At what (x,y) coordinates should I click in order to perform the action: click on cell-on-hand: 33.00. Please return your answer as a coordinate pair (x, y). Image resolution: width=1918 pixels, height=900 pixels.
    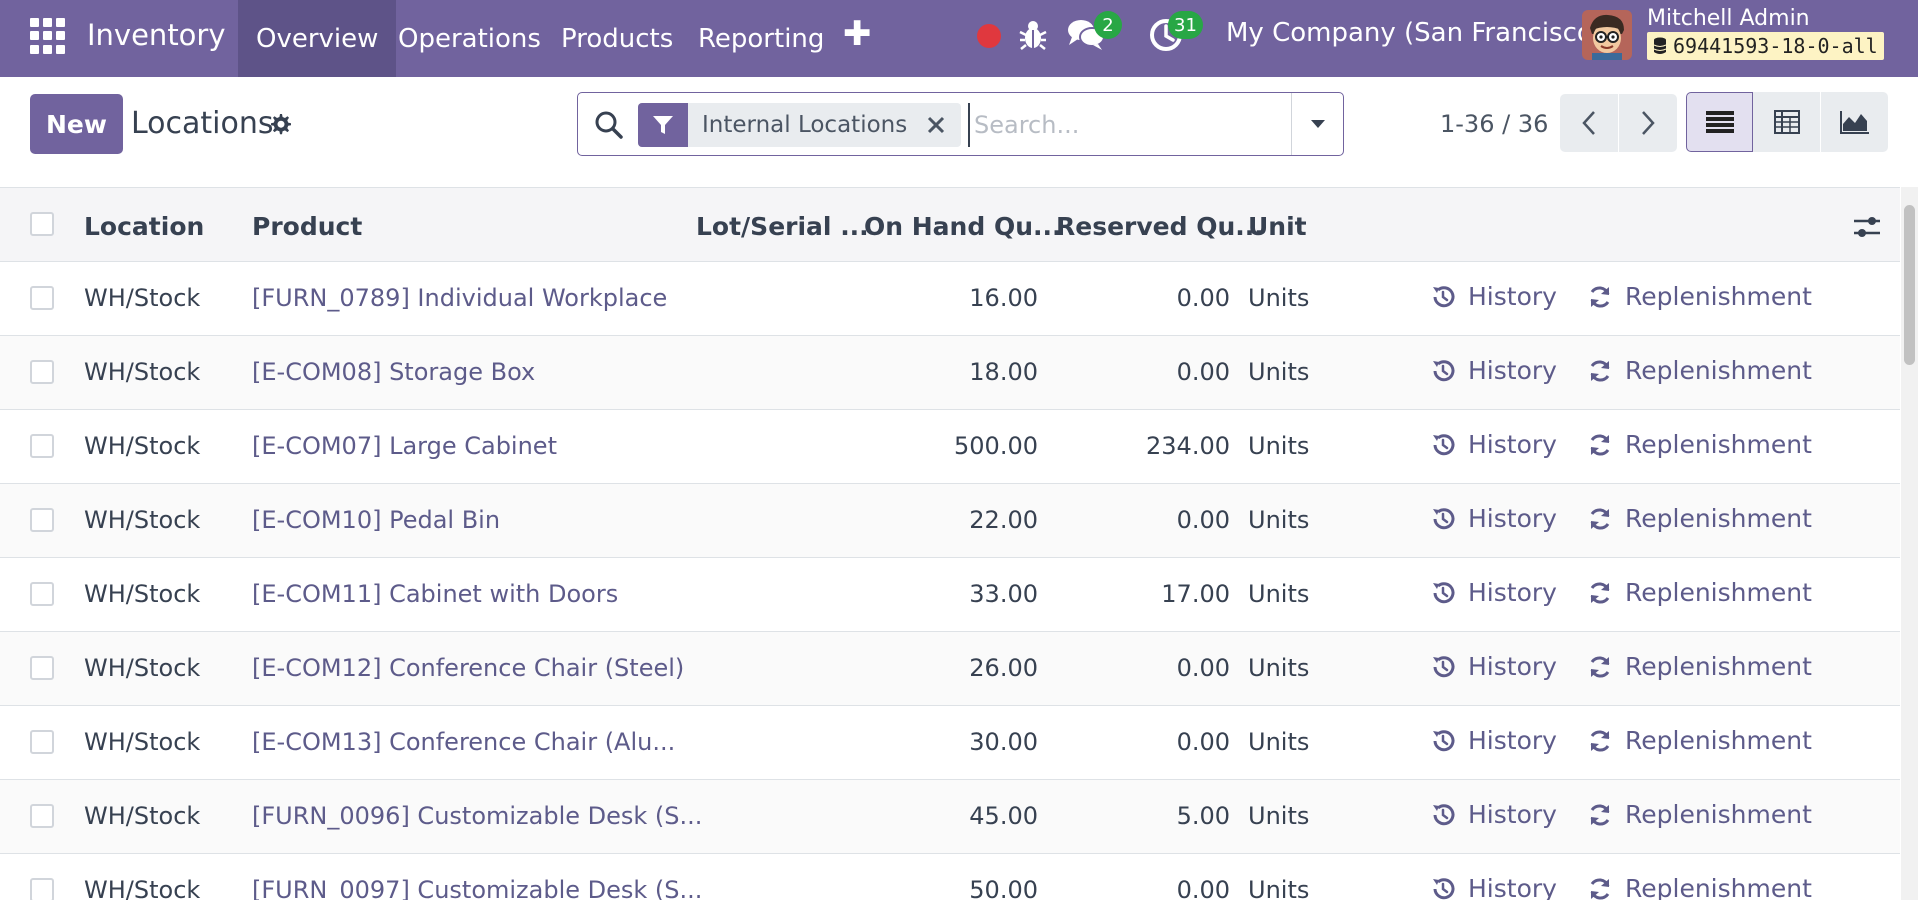
    Looking at the image, I should click on (968, 594).